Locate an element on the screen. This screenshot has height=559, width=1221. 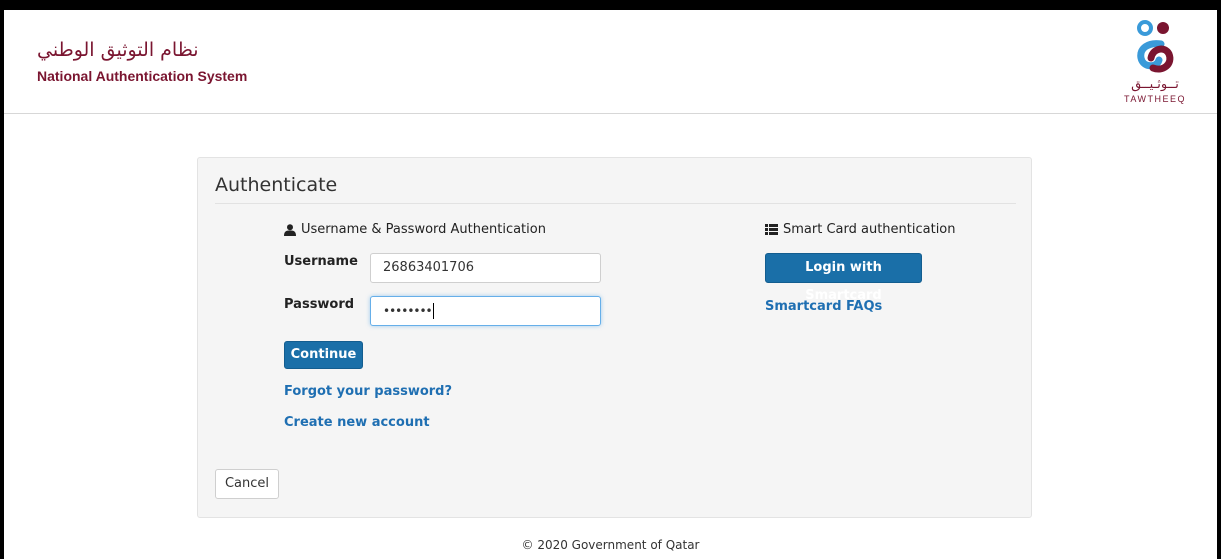
list-icon is located at coordinates (771, 229).